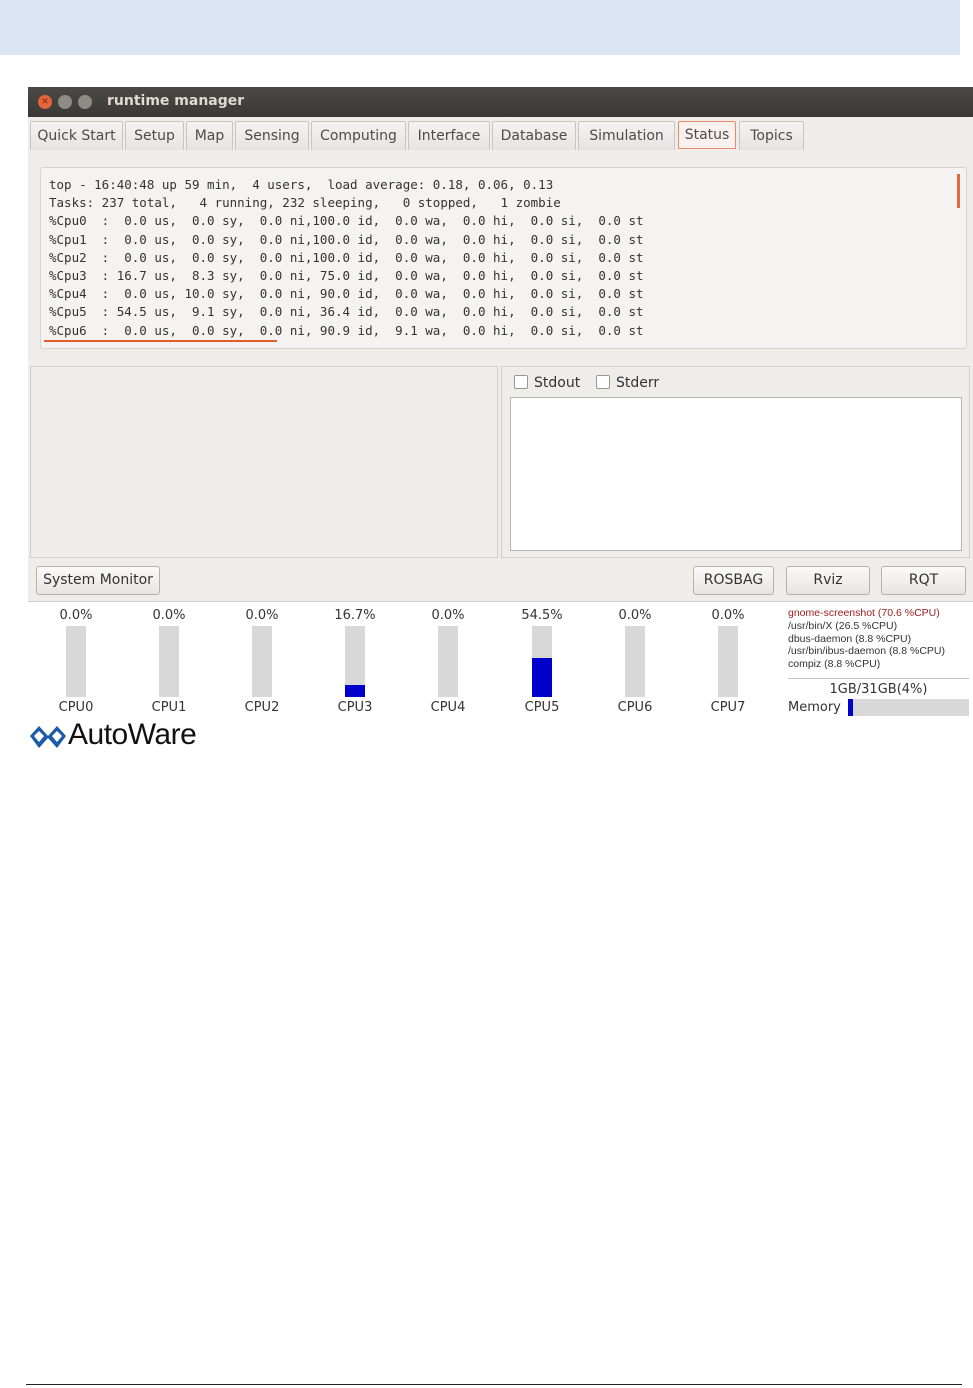  I want to click on stdout-label: Stdout, so click(557, 383).